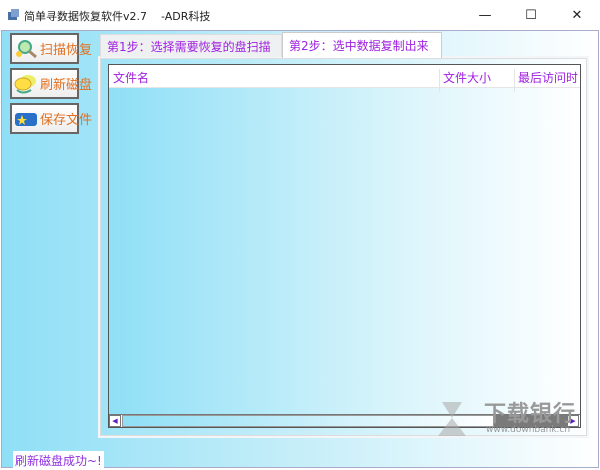  What do you see at coordinates (300, 15) in the screenshot?
I see `title-bar: 简单寻数据恢复软件v2.7 -ADR科技 — ☐ ✕` at bounding box center [300, 15].